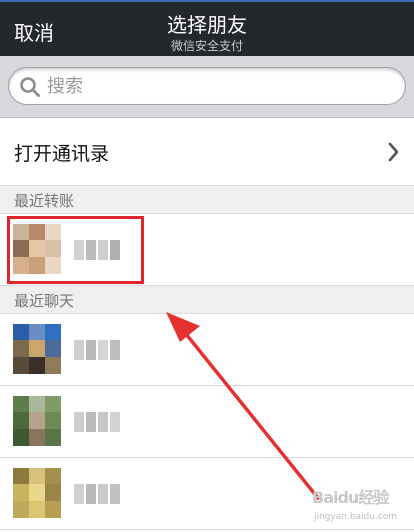  What do you see at coordinates (44, 301) in the screenshot?
I see `section-title: 最近聊天` at bounding box center [44, 301].